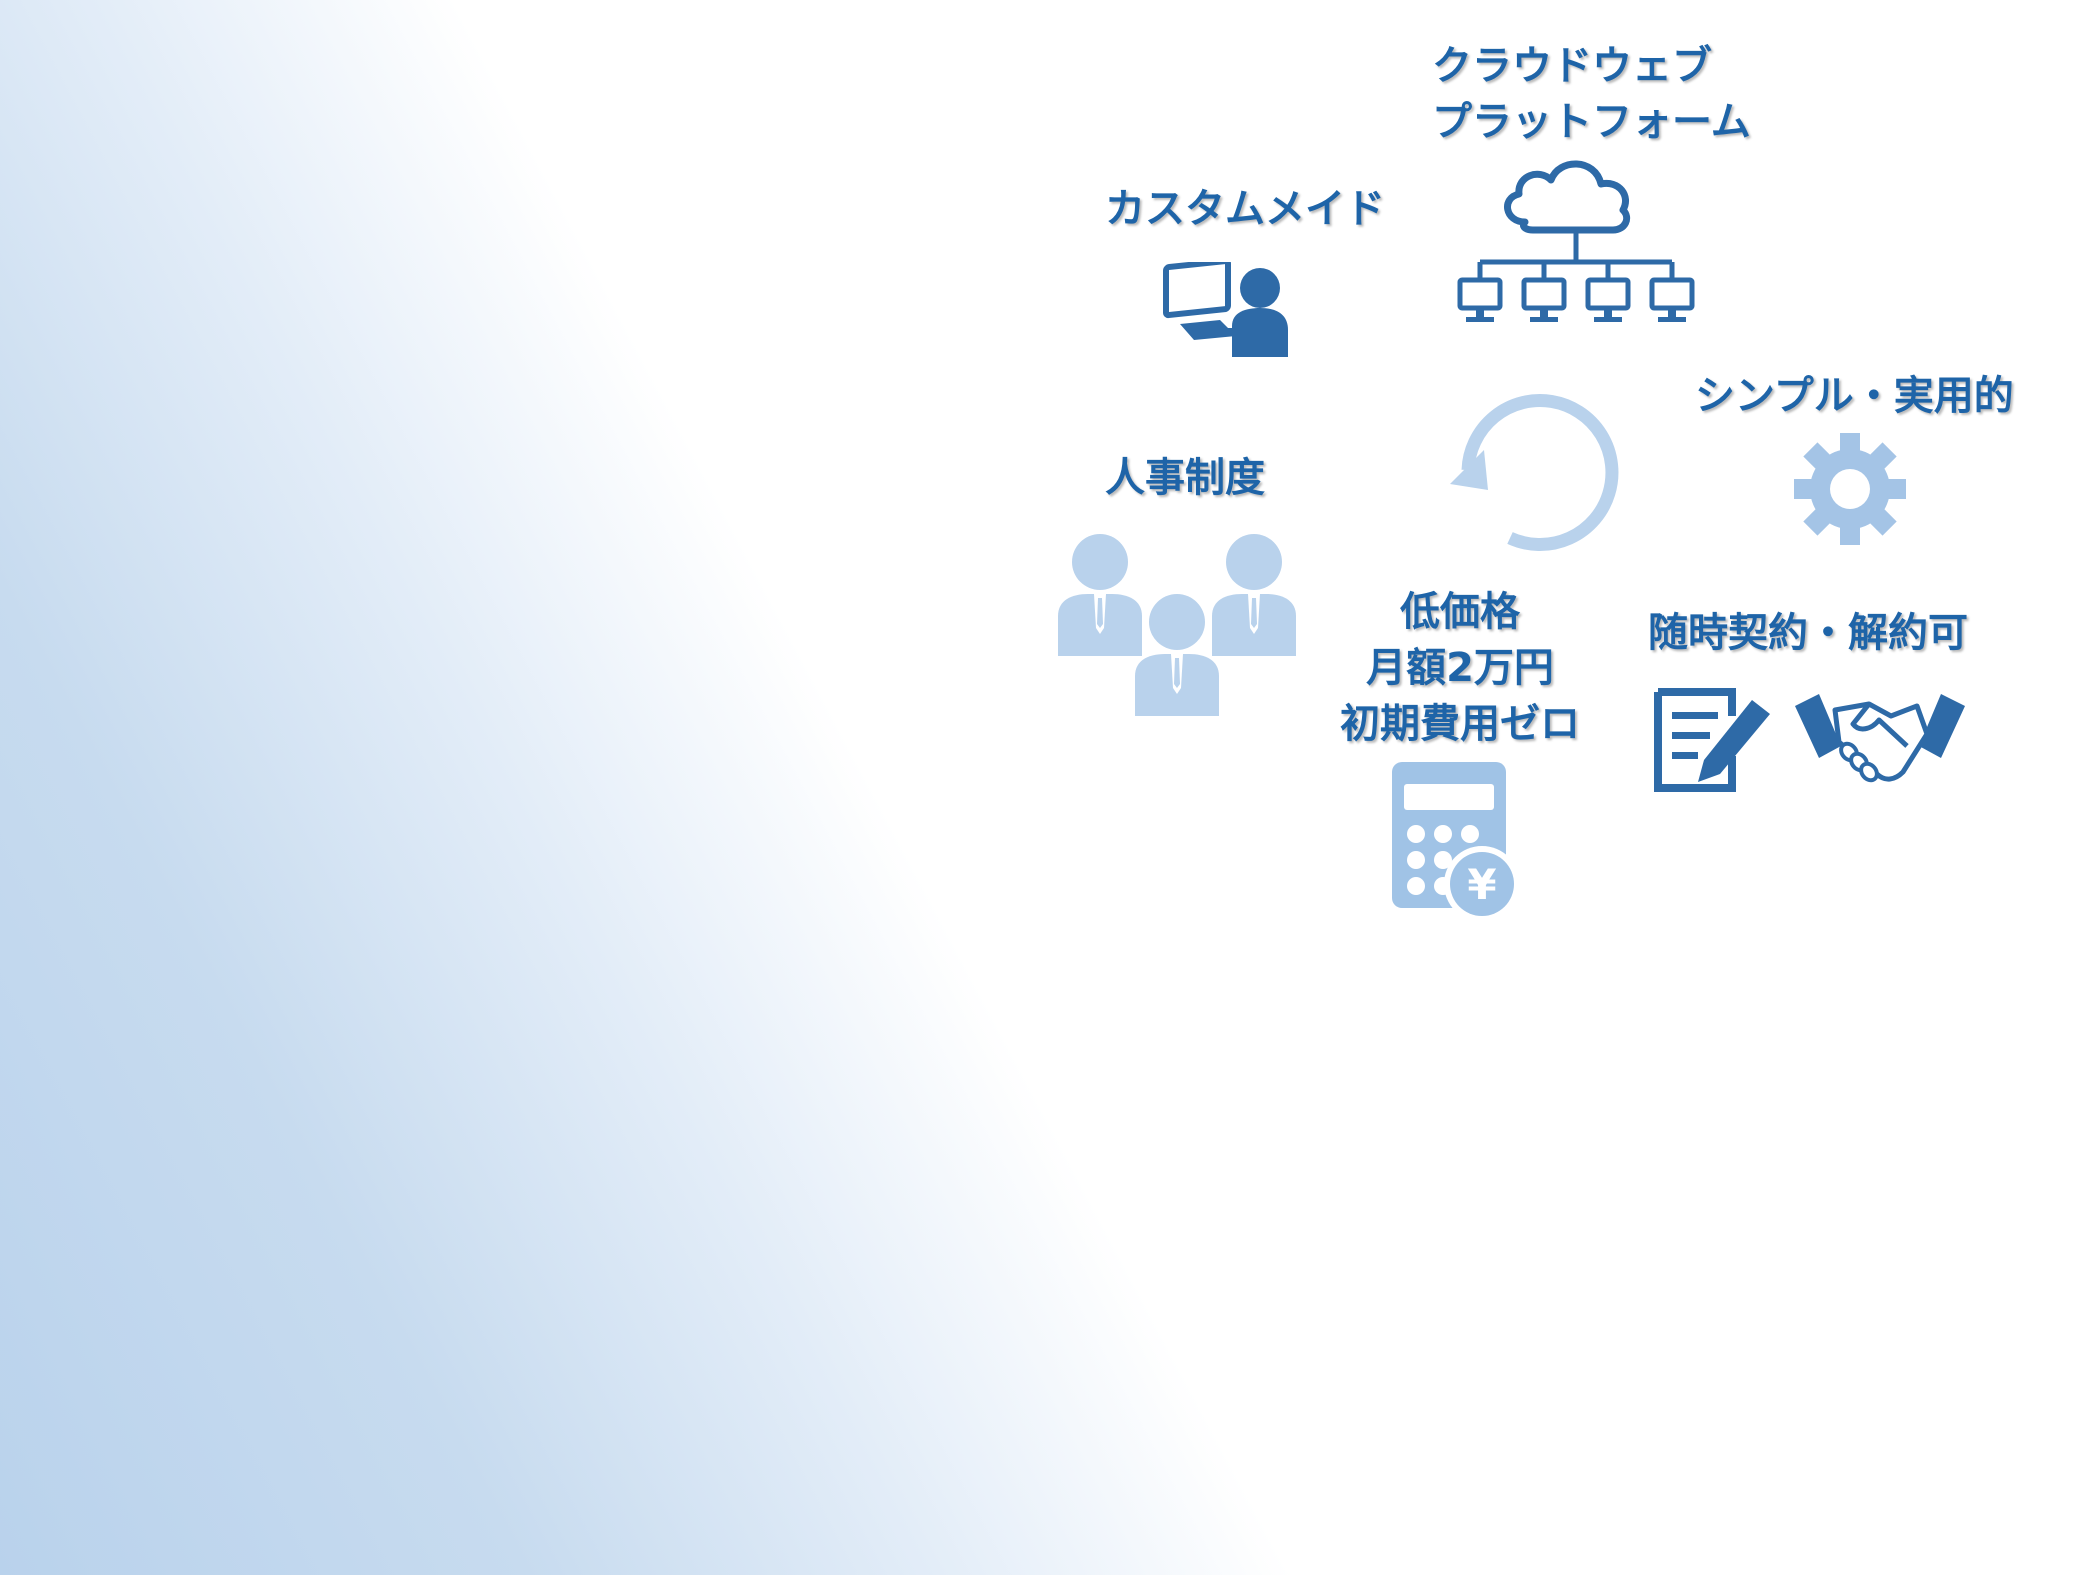 The height and width of the screenshot is (1575, 2100). What do you see at coordinates (1712, 740) in the screenshot?
I see `contract-document-icon` at bounding box center [1712, 740].